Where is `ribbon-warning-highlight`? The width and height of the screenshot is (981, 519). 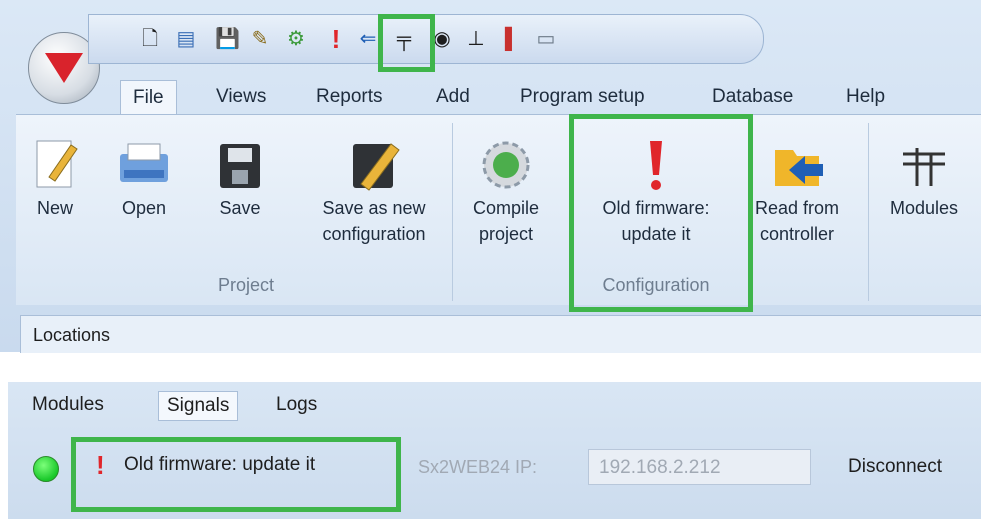 ribbon-warning-highlight is located at coordinates (661, 213).